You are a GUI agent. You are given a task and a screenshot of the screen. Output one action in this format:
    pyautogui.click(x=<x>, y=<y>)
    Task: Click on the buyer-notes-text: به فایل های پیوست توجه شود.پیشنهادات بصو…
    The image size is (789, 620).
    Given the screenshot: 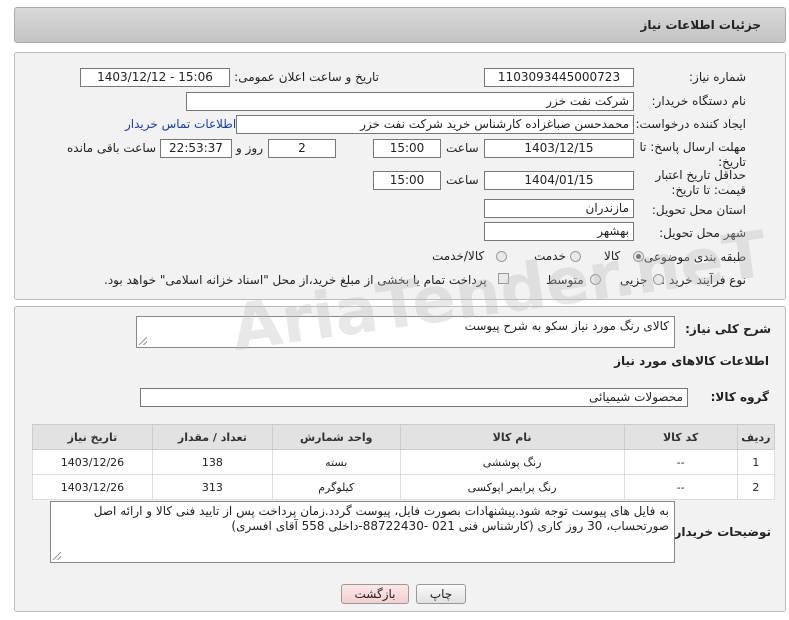 What is the action you would take?
    pyautogui.click(x=381, y=518)
    